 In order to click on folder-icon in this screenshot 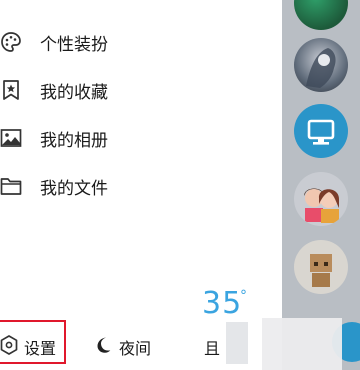, I will do `click(11, 186)`.